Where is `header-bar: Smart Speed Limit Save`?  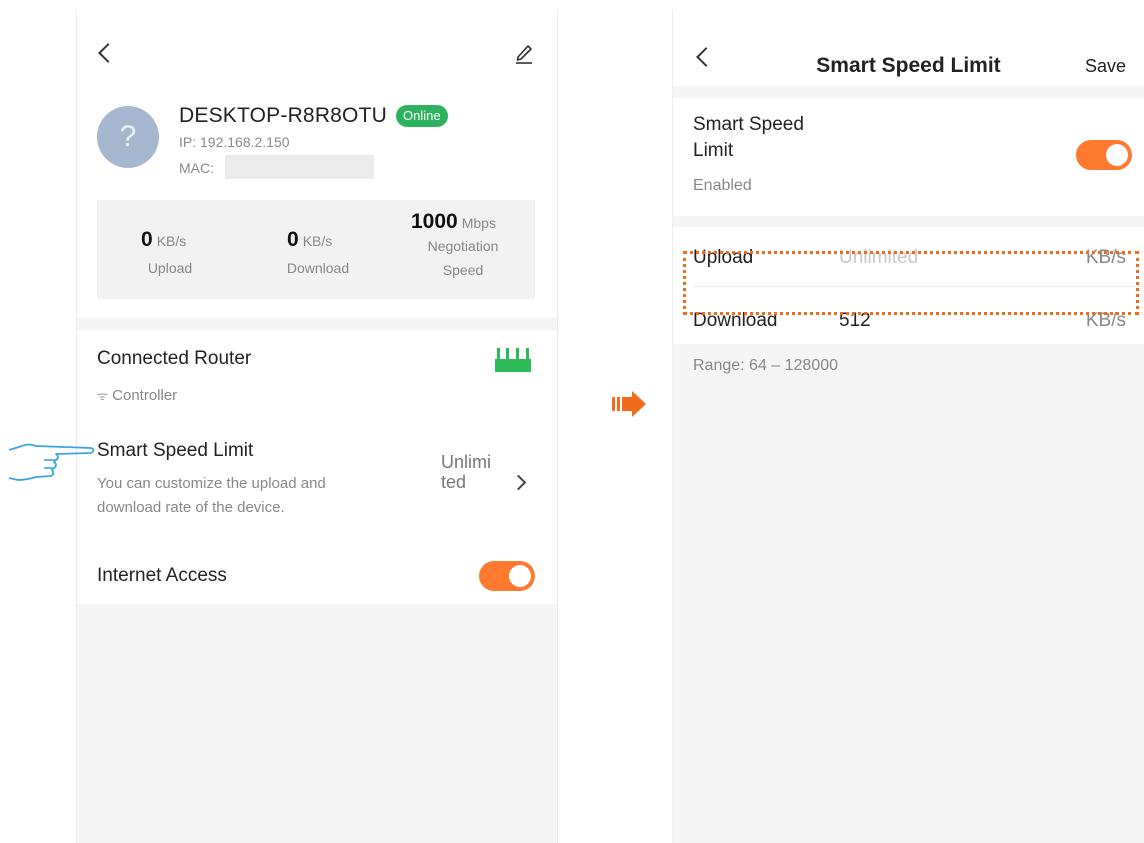 header-bar: Smart Speed Limit Save is located at coordinates (908, 48).